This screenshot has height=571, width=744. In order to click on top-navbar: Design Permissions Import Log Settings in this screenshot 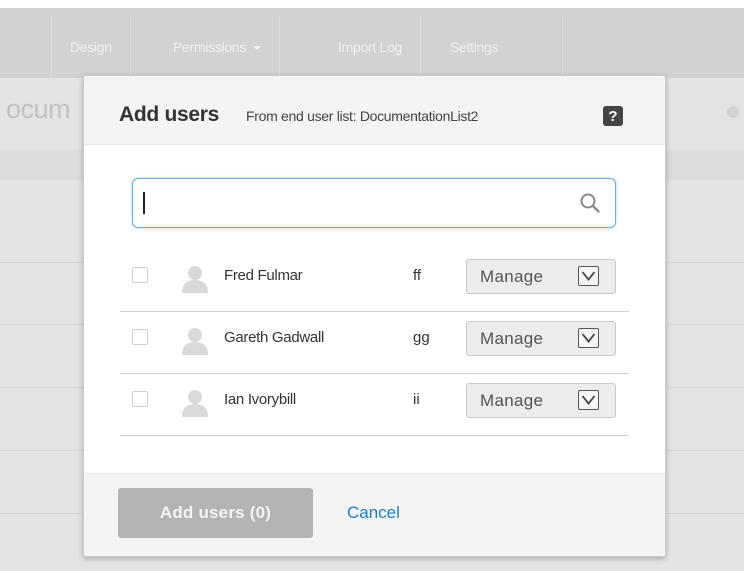, I will do `click(372, 43)`.